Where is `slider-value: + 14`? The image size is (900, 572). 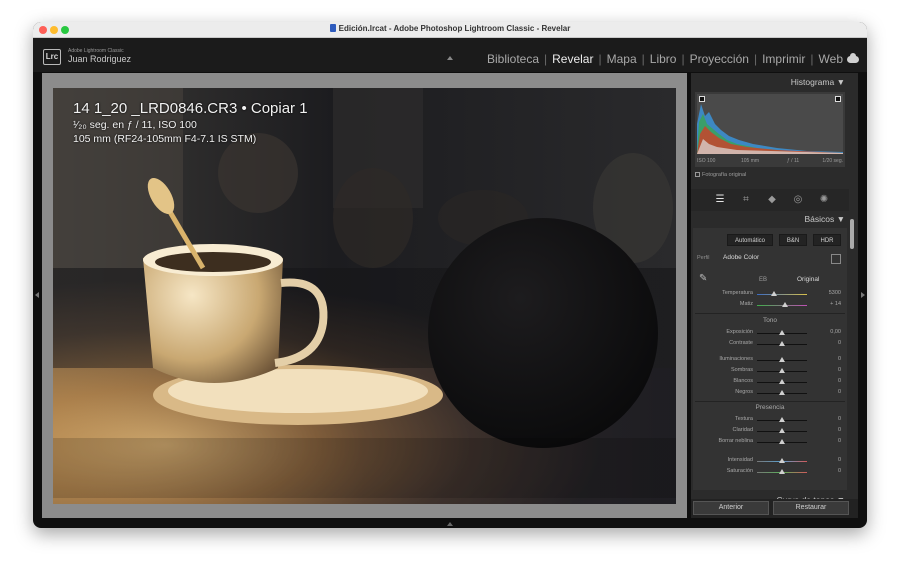
slider-value: + 14 is located at coordinates (835, 304).